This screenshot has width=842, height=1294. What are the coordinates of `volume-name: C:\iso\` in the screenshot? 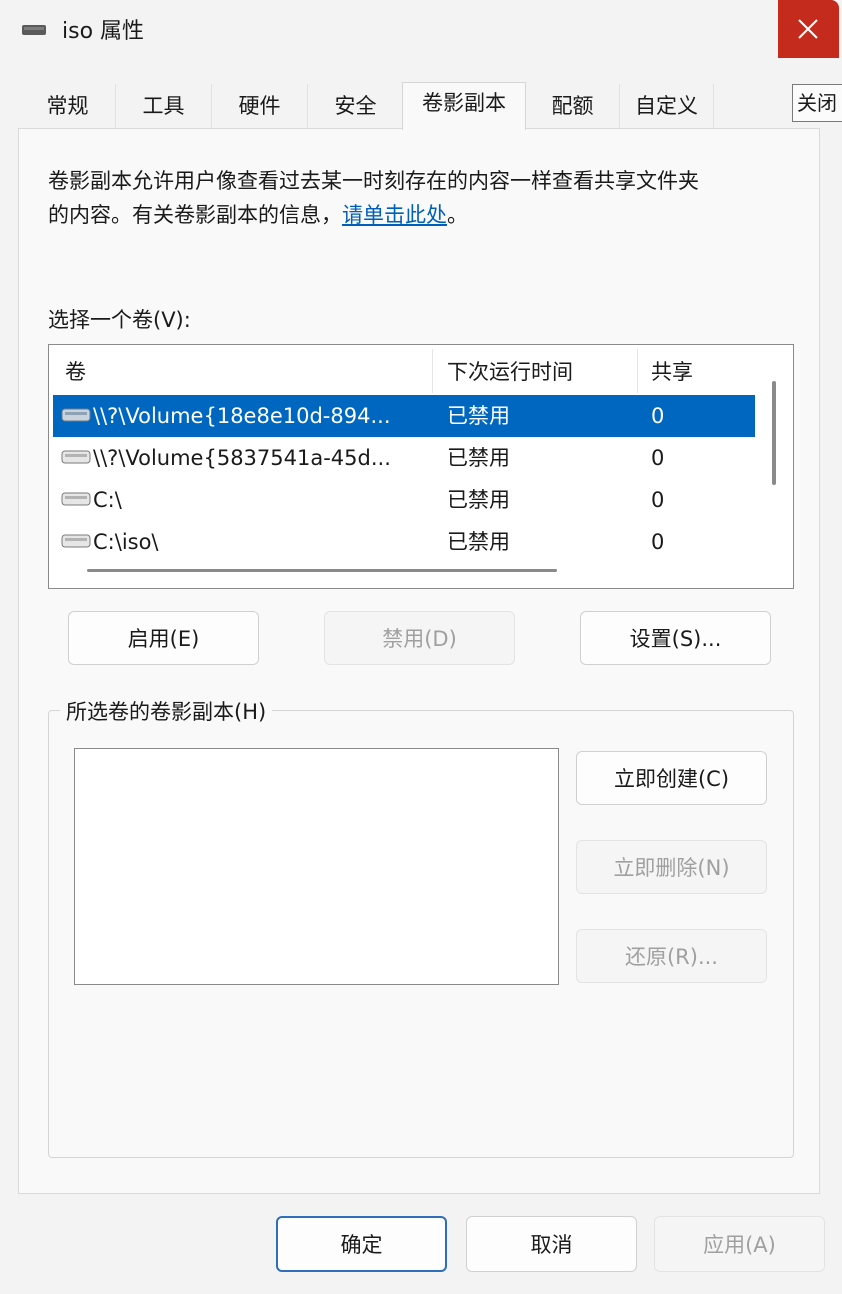 It's located at (126, 541).